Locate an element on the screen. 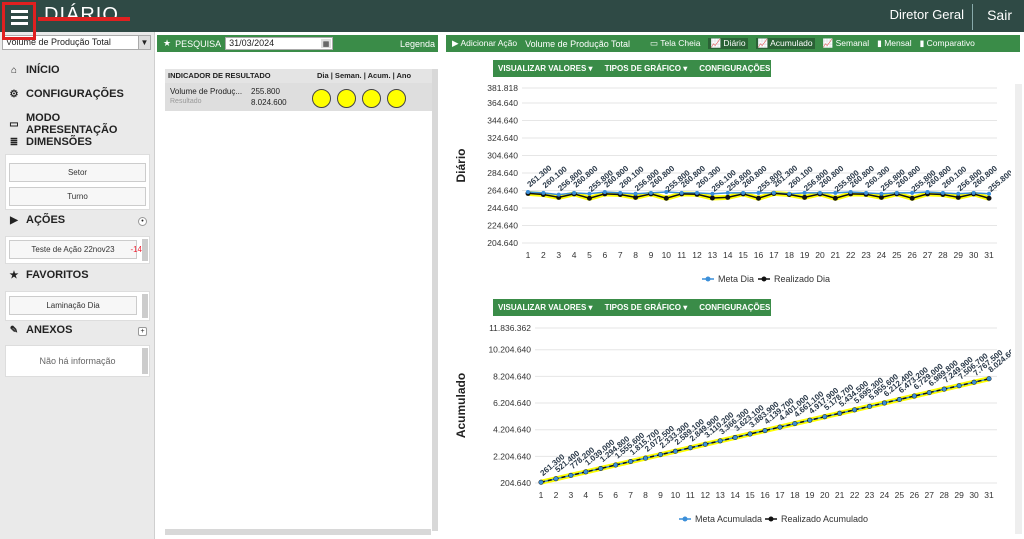 The image size is (1024, 539). cumulative-label: Acumulado is located at coordinates (791, 43).